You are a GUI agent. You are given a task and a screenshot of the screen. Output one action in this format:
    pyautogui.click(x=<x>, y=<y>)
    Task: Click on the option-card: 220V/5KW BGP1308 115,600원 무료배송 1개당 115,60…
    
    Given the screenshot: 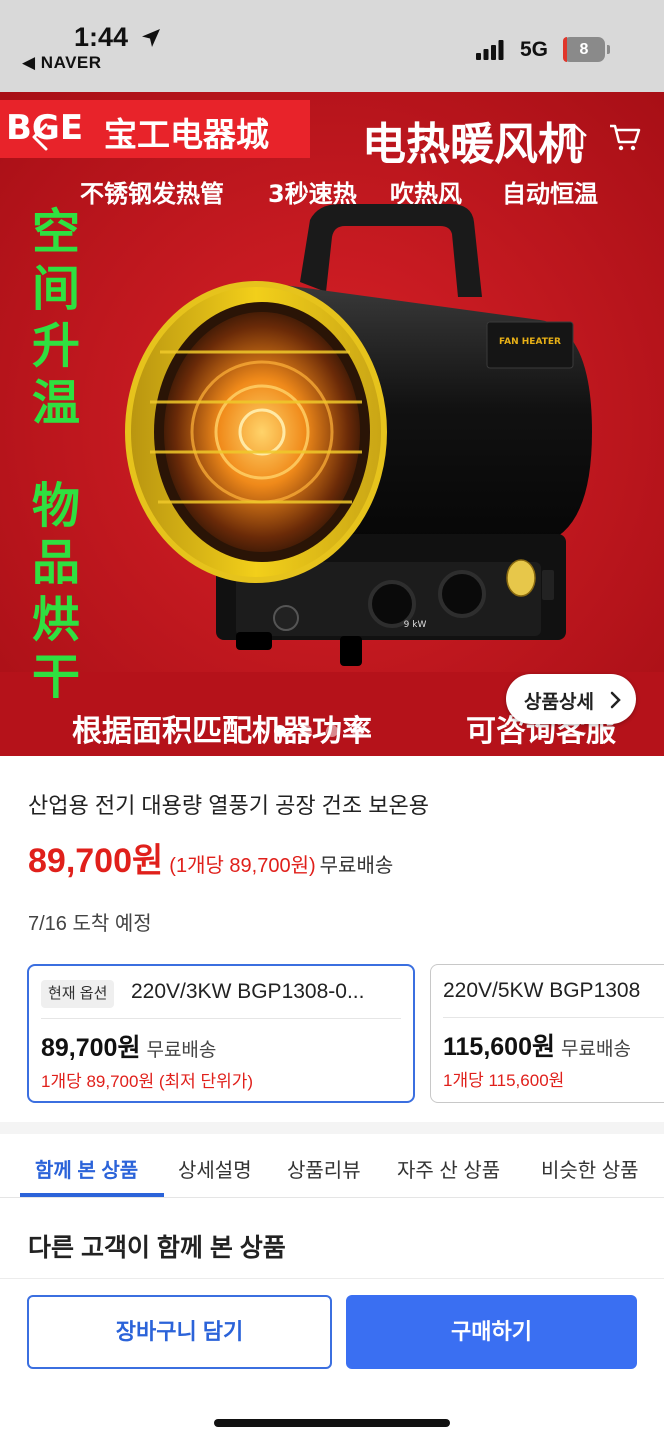 What is the action you would take?
    pyautogui.click(x=547, y=1033)
    